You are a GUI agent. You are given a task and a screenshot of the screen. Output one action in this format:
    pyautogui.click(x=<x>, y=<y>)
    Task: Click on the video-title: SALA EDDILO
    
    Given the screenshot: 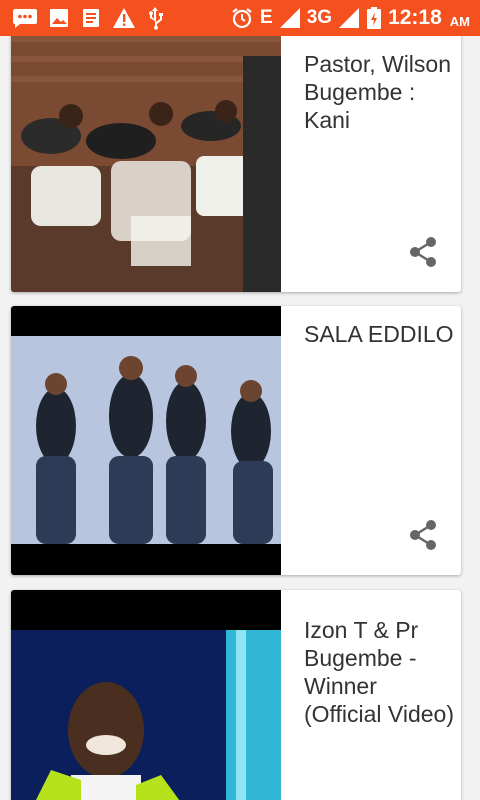 What is the action you would take?
    pyautogui.click(x=379, y=334)
    